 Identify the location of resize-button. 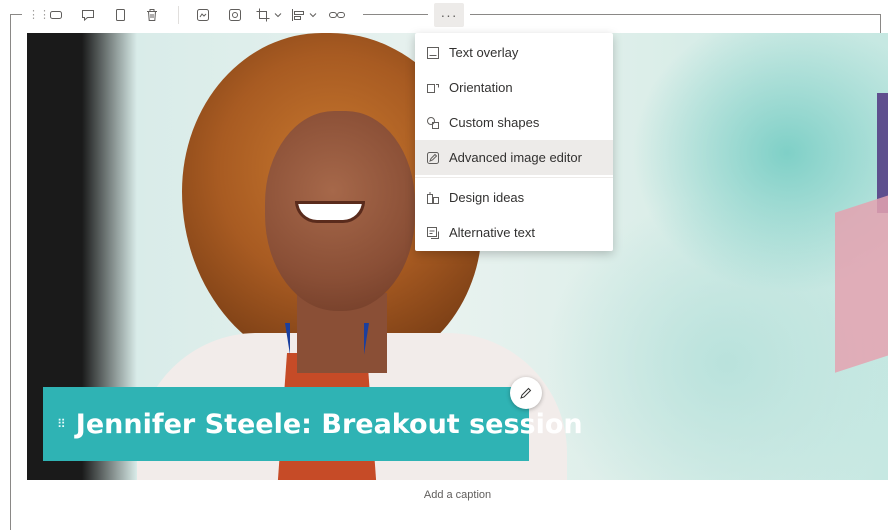
(56, 15).